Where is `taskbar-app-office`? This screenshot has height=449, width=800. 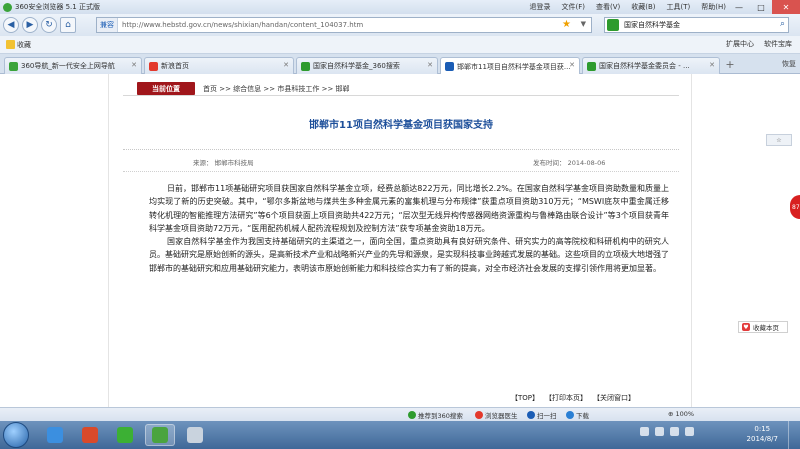 taskbar-app-office is located at coordinates (90, 435).